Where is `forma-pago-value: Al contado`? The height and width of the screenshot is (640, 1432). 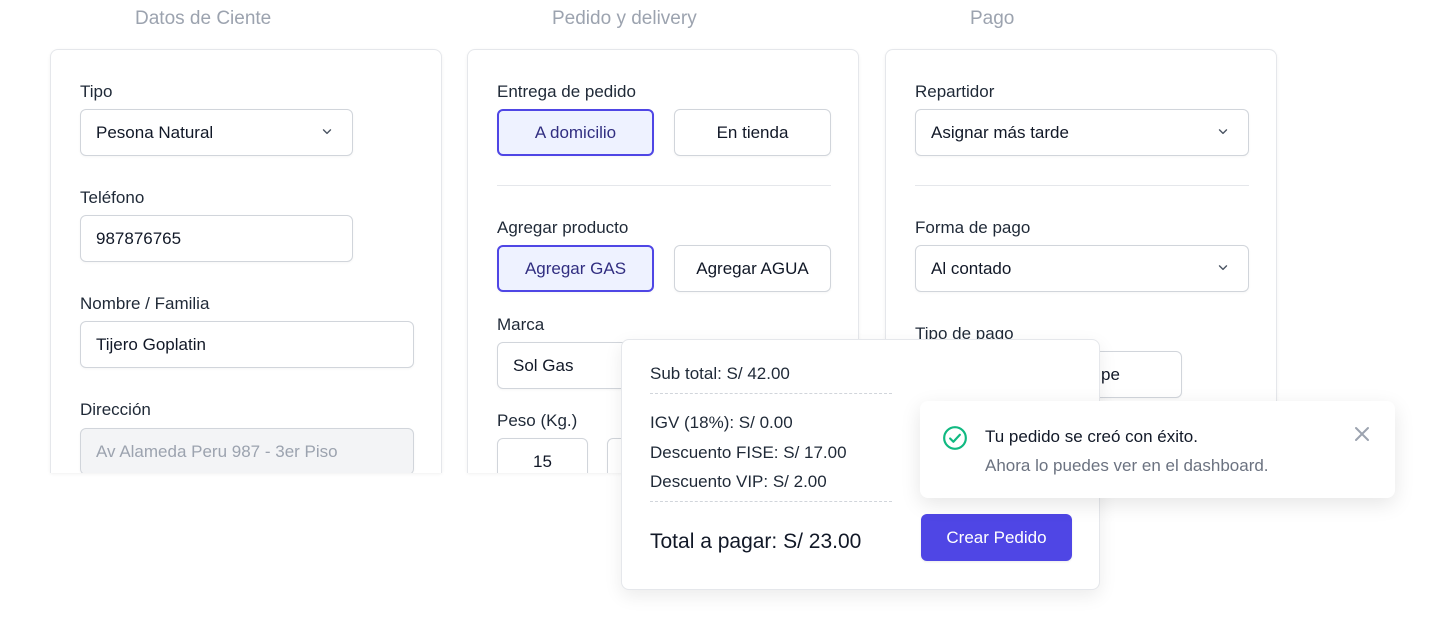 forma-pago-value: Al contado is located at coordinates (971, 268).